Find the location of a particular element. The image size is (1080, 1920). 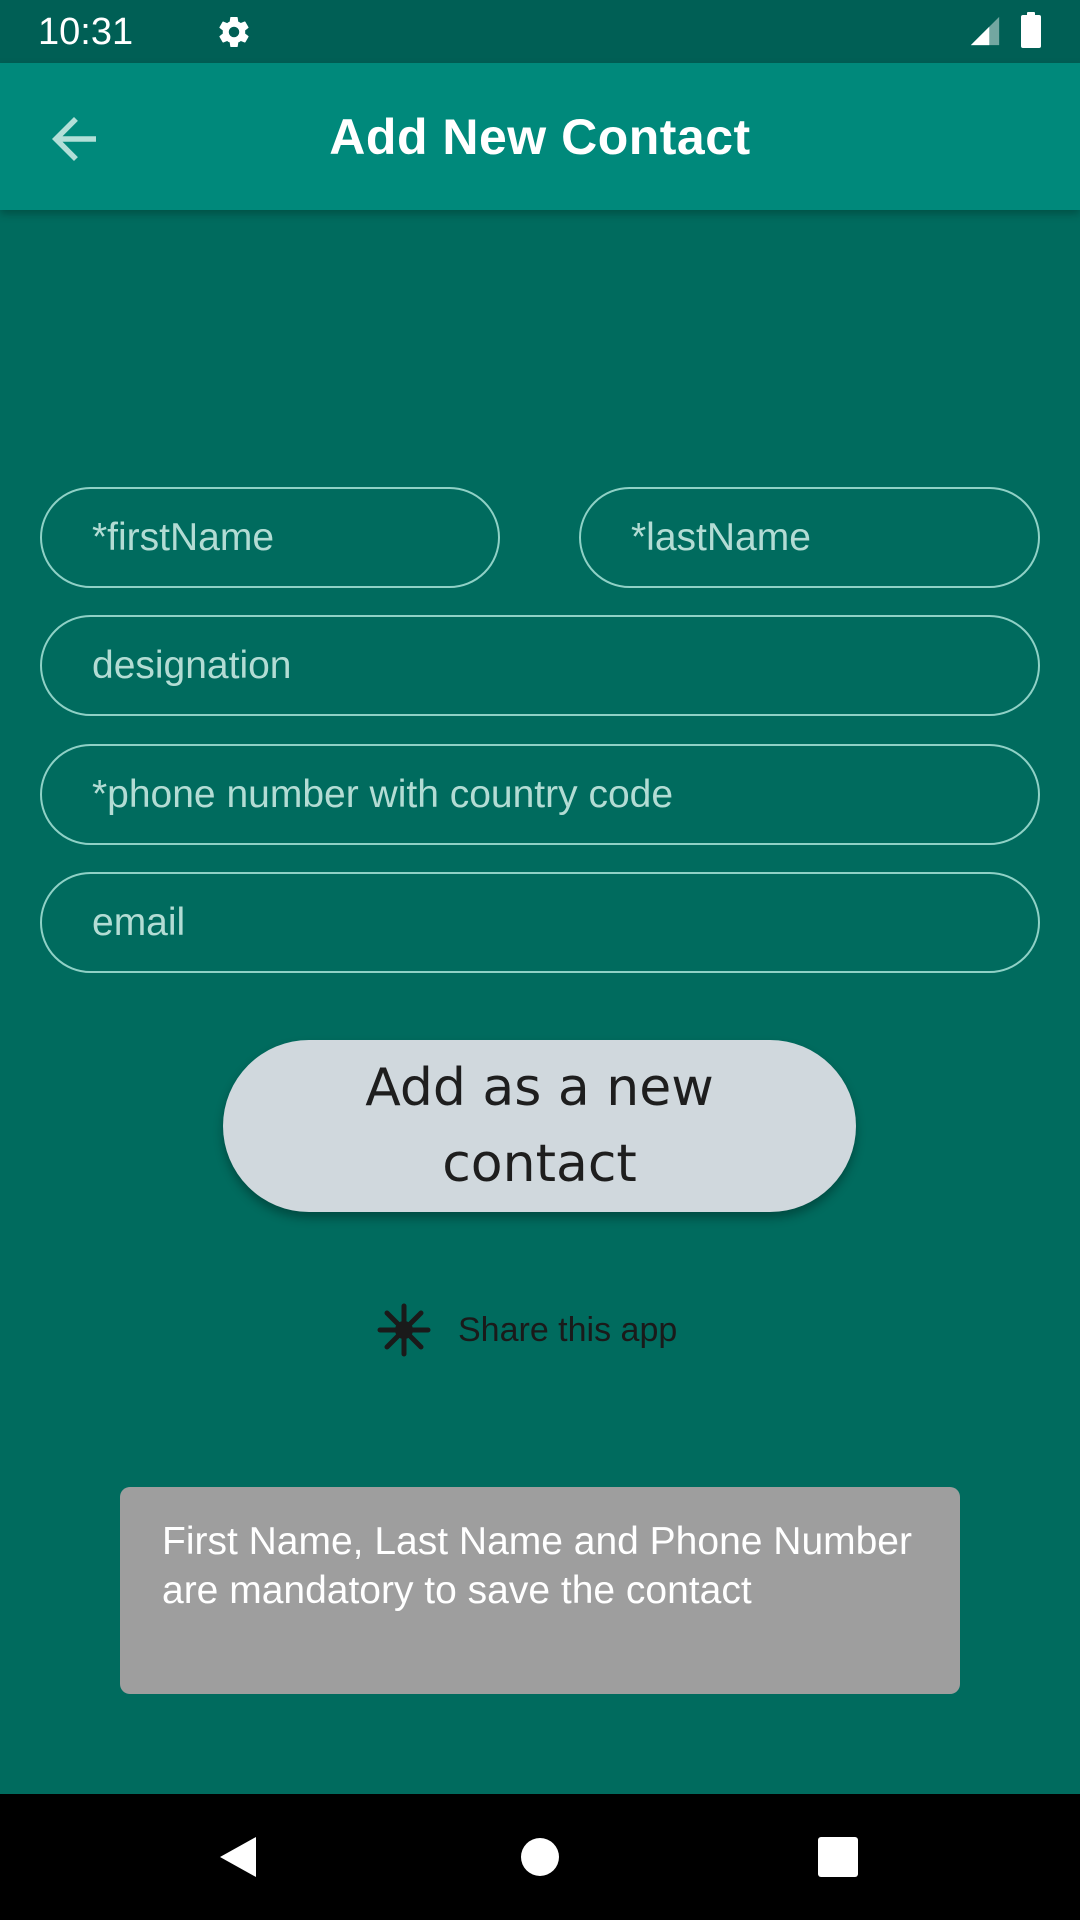

nav-back-button is located at coordinates (238, 1857).